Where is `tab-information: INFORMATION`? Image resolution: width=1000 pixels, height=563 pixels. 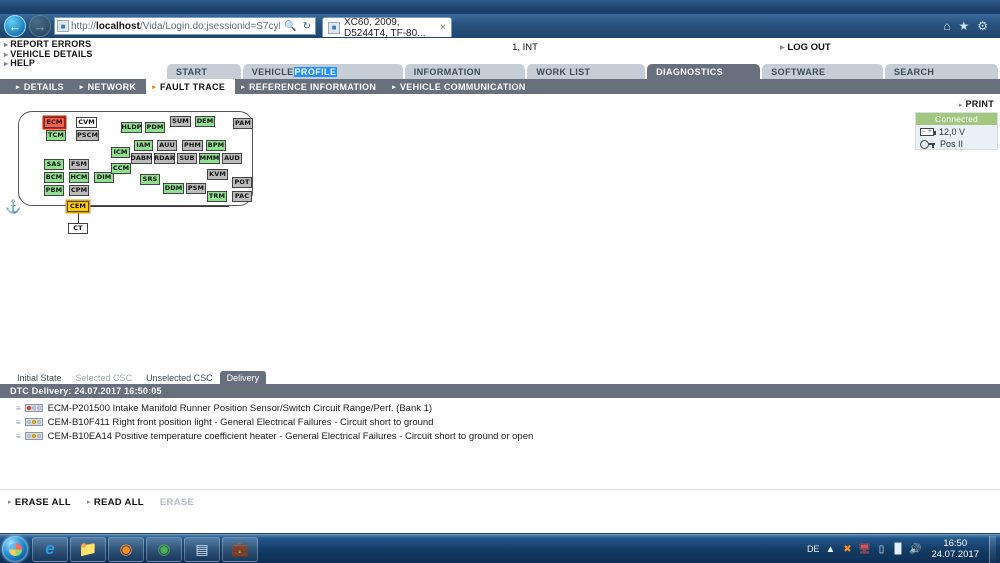
tab-information: INFORMATION is located at coordinates (465, 71).